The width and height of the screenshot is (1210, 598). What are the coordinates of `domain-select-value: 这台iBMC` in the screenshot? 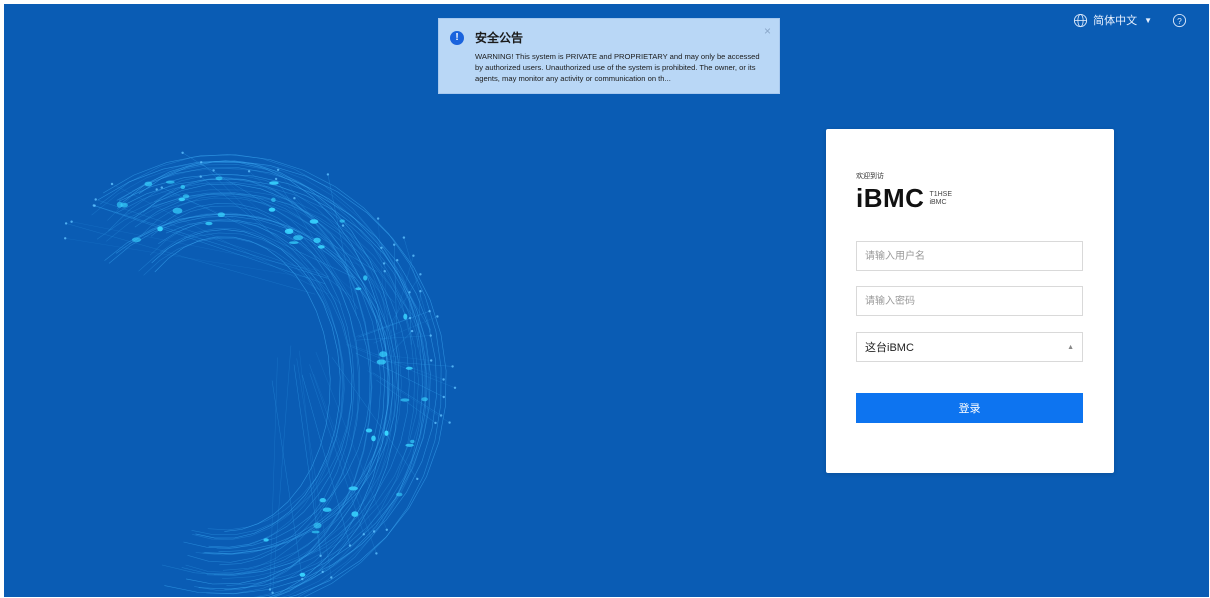 It's located at (889, 348).